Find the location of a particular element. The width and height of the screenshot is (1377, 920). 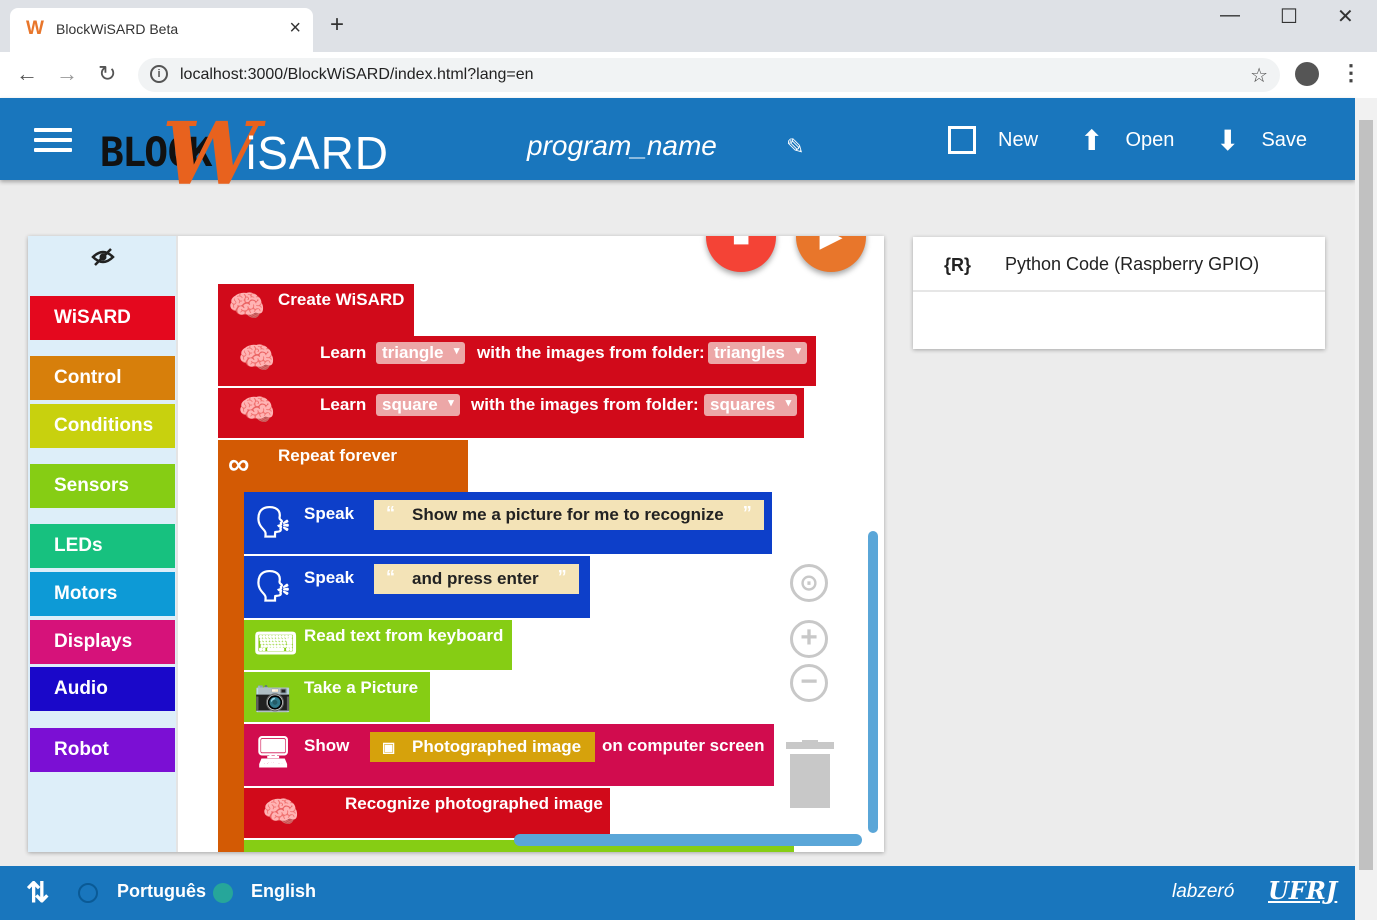

category-wisard: WiSARD is located at coordinates (102, 318).